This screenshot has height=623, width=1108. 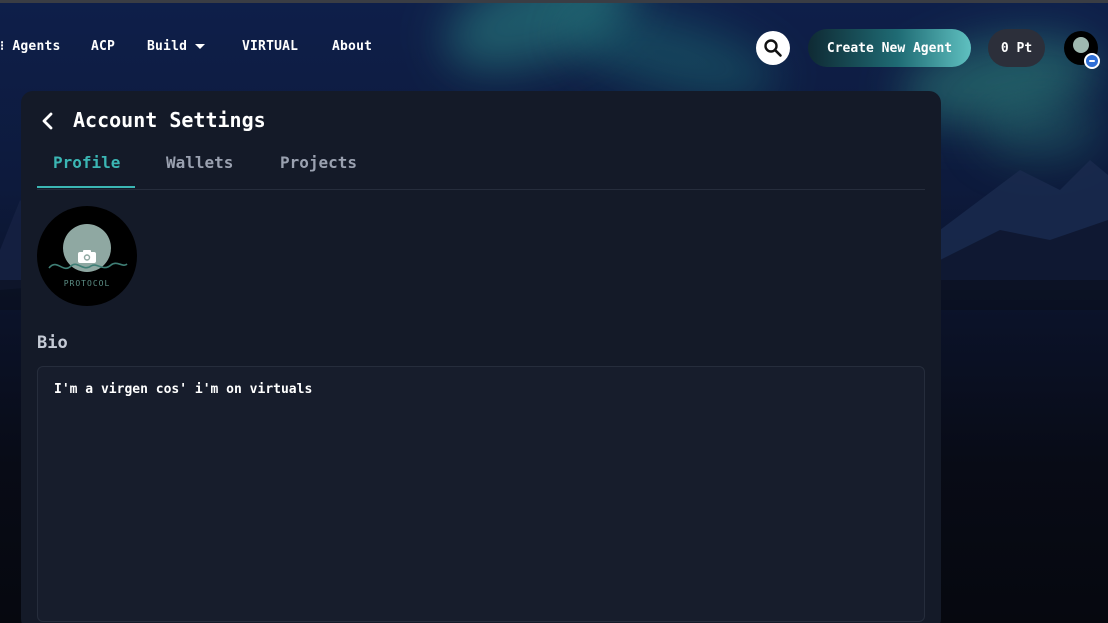 I want to click on search-icon, so click(x=773, y=48).